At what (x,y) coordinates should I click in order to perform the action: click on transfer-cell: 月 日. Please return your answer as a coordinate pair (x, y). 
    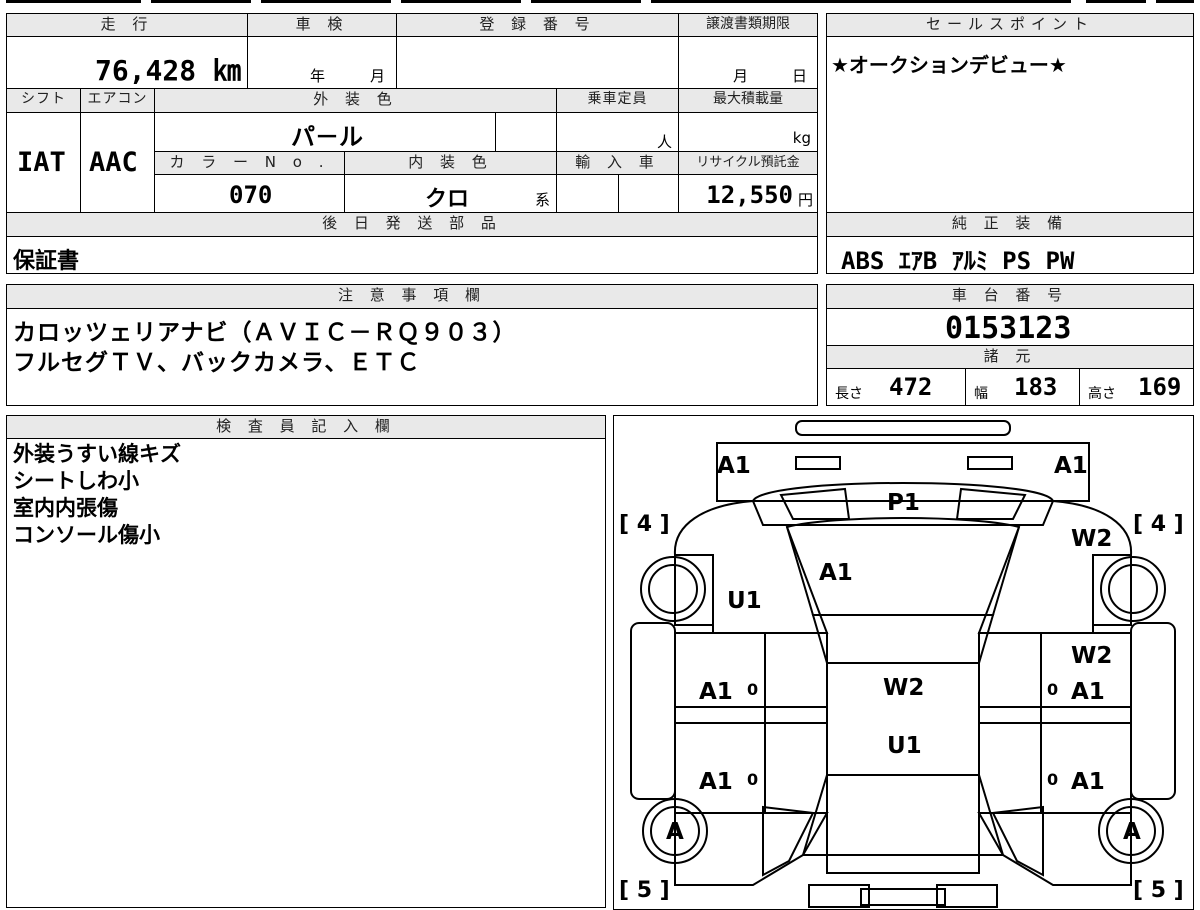
    Looking at the image, I should click on (748, 62).